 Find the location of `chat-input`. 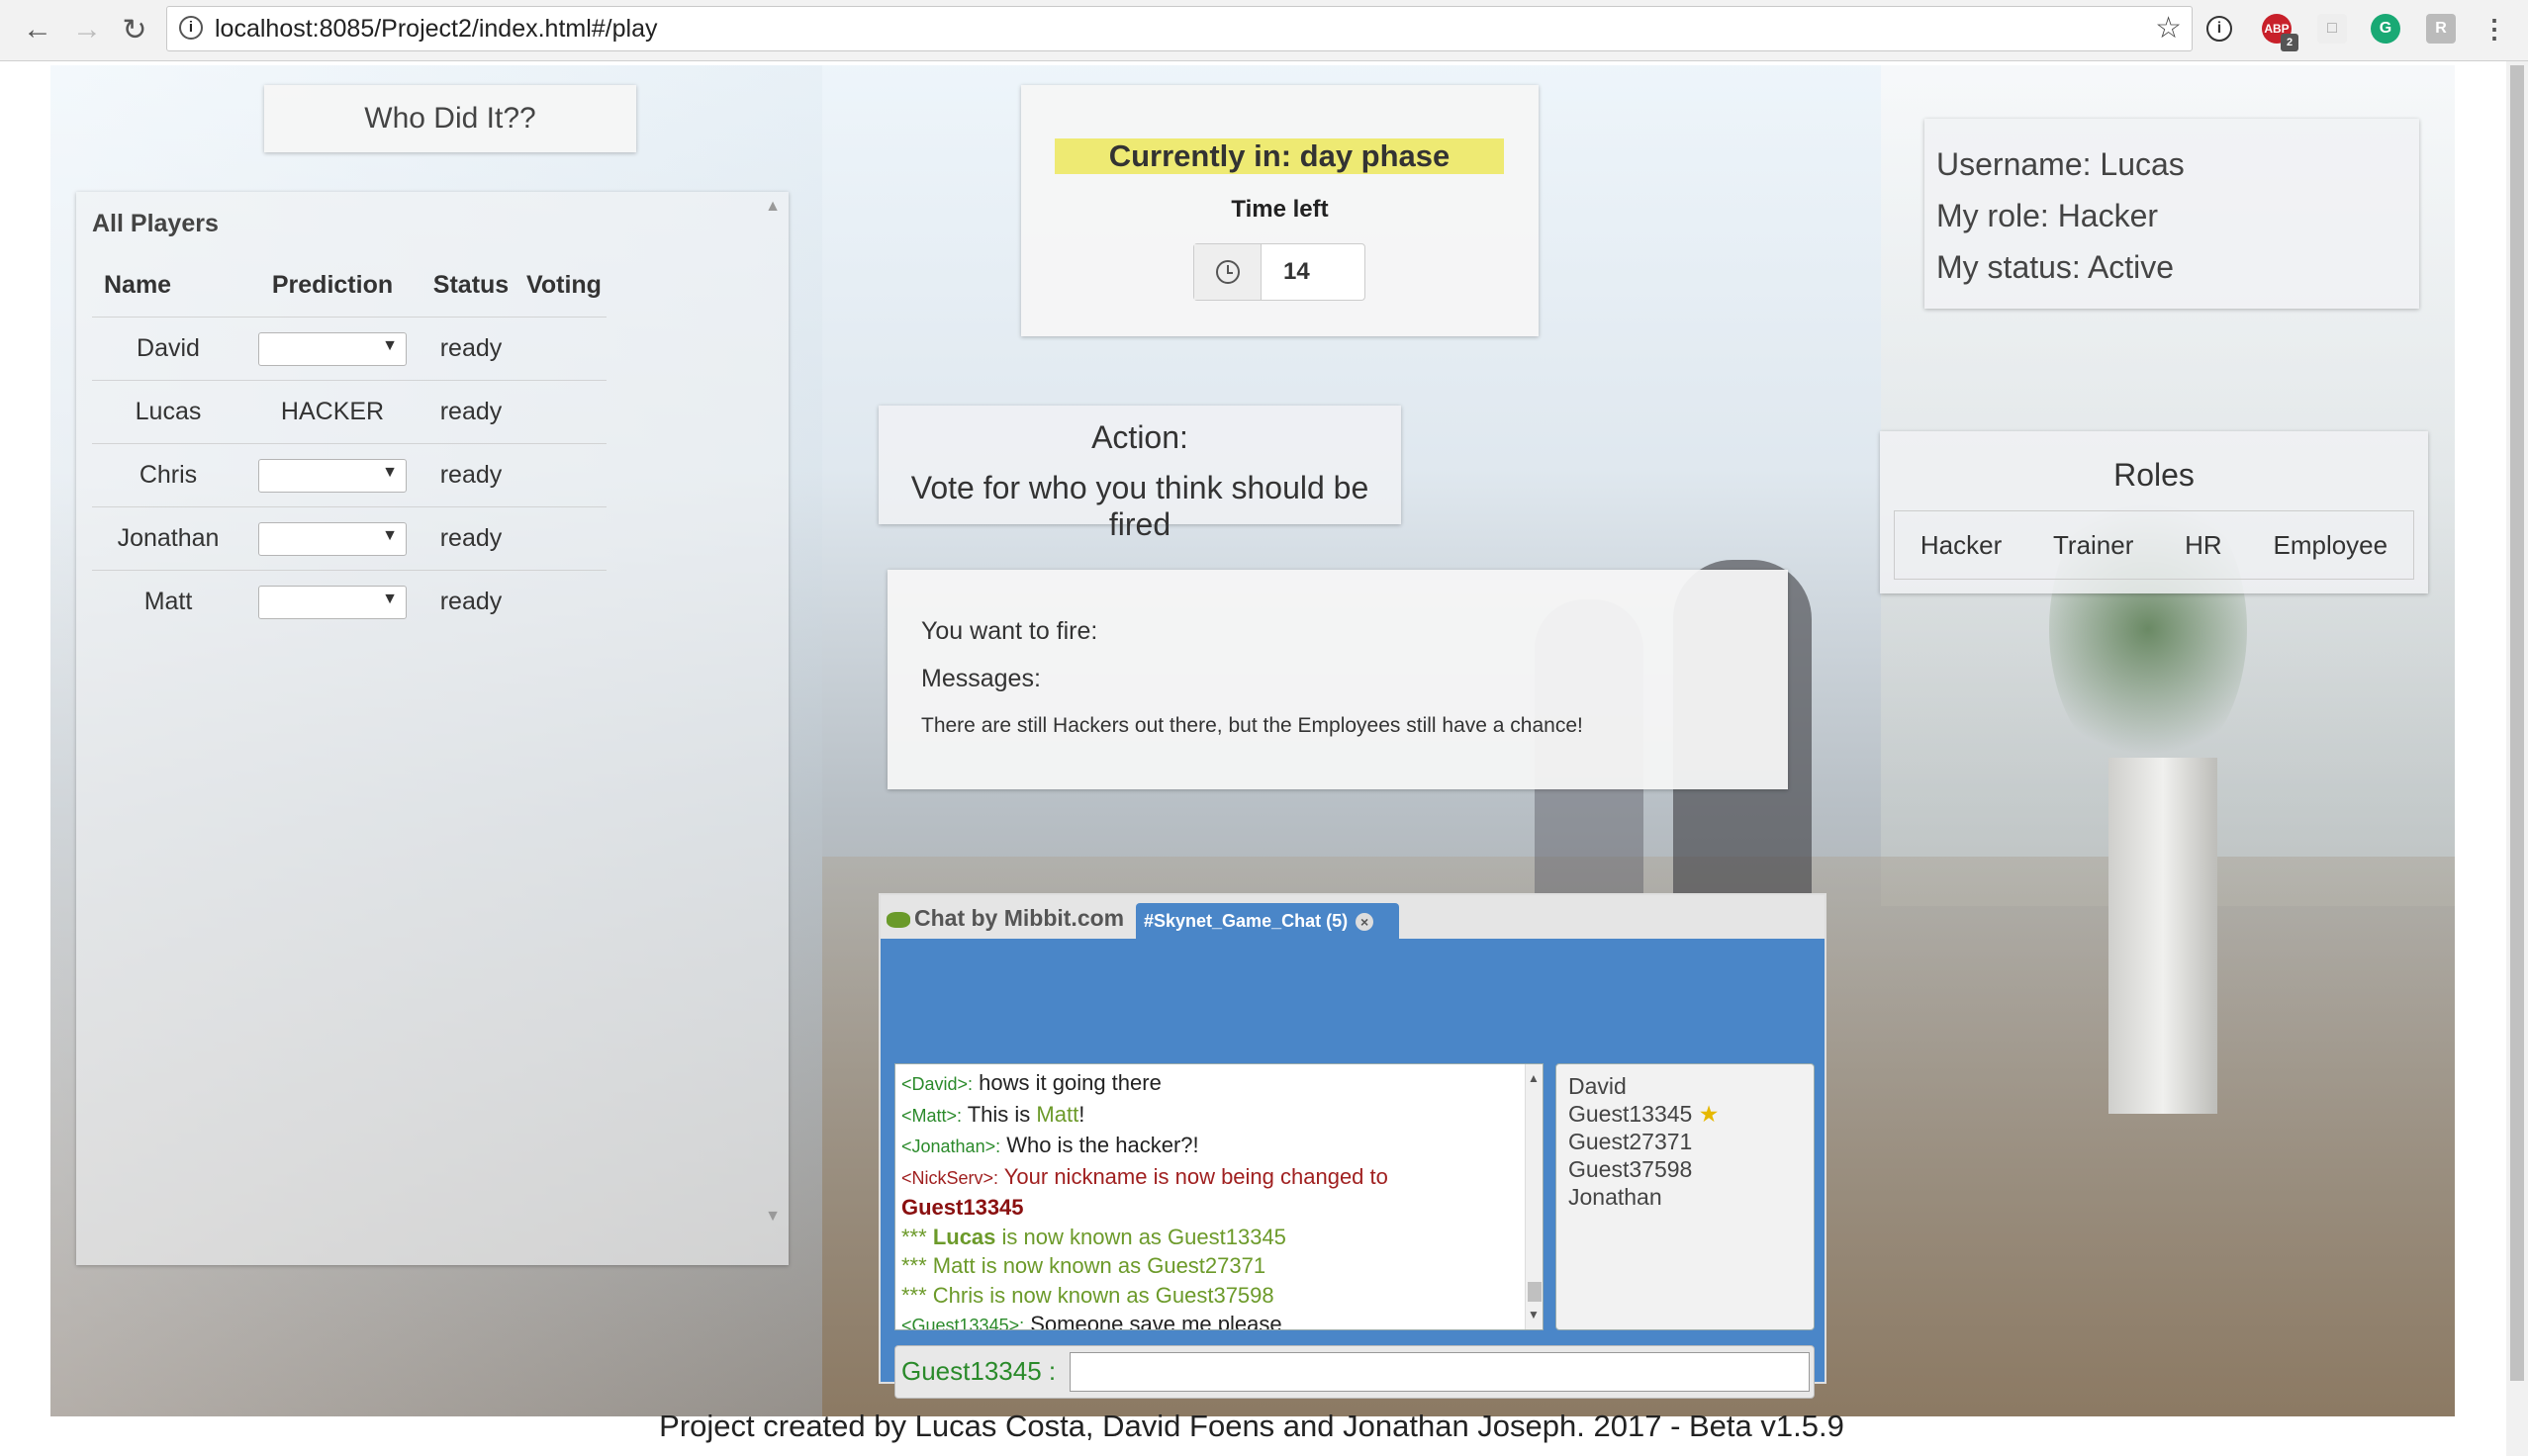

chat-input is located at coordinates (1440, 1372).